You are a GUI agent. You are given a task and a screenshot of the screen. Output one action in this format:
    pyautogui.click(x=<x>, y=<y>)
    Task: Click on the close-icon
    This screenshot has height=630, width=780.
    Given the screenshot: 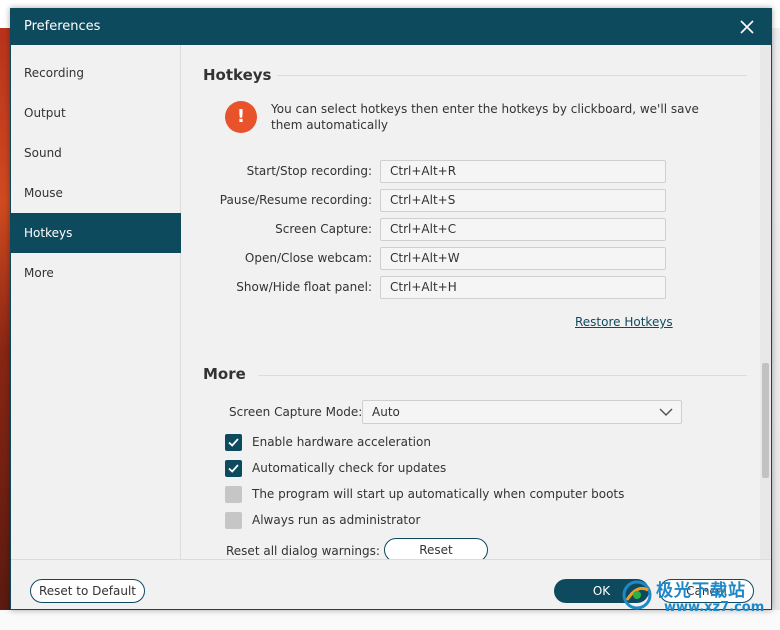 What is the action you would take?
    pyautogui.click(x=747, y=27)
    